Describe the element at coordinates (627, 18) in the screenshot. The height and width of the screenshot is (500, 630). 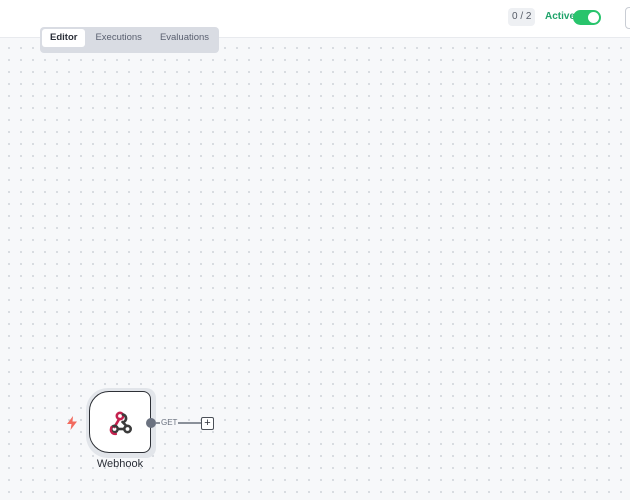
I see `partial-button` at that location.